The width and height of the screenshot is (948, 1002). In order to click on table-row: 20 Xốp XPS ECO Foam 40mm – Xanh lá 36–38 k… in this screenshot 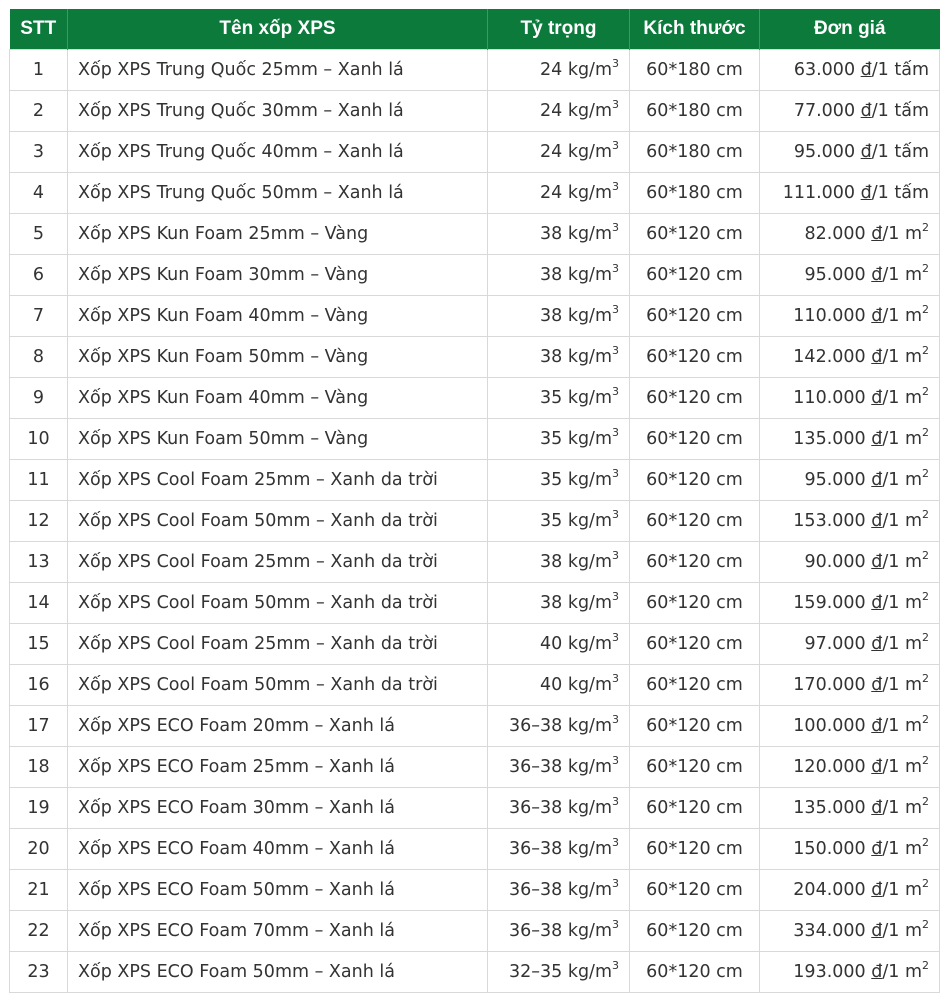, I will do `click(474, 849)`.